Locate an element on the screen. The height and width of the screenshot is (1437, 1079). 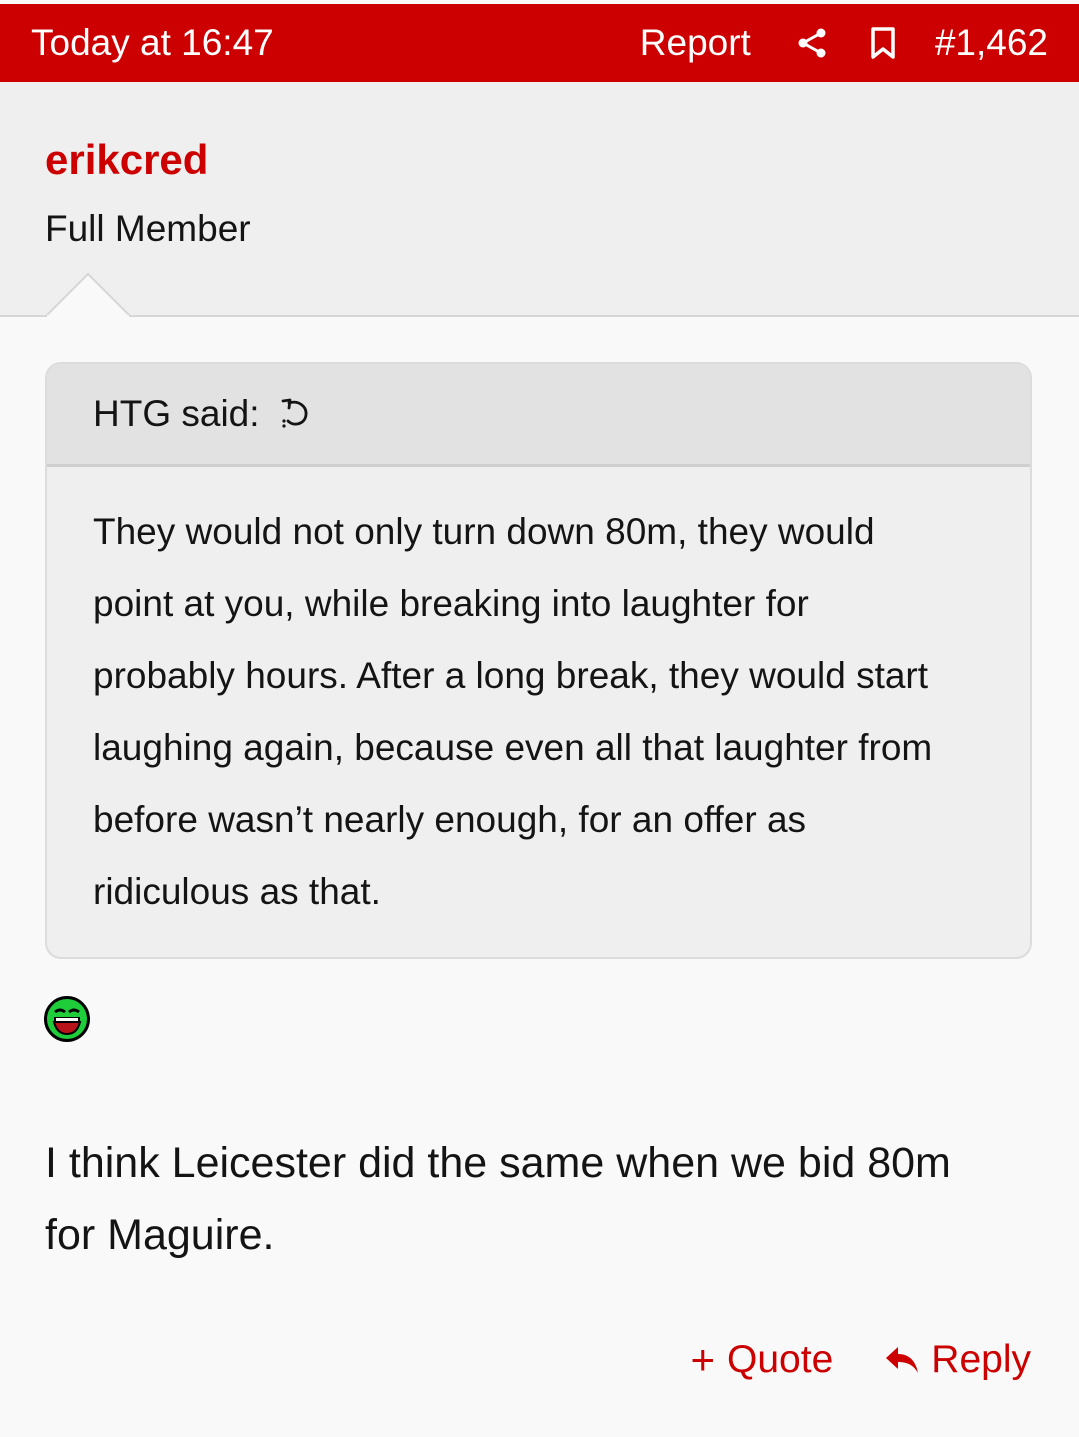
username-link: erikcred is located at coordinates (126, 160).